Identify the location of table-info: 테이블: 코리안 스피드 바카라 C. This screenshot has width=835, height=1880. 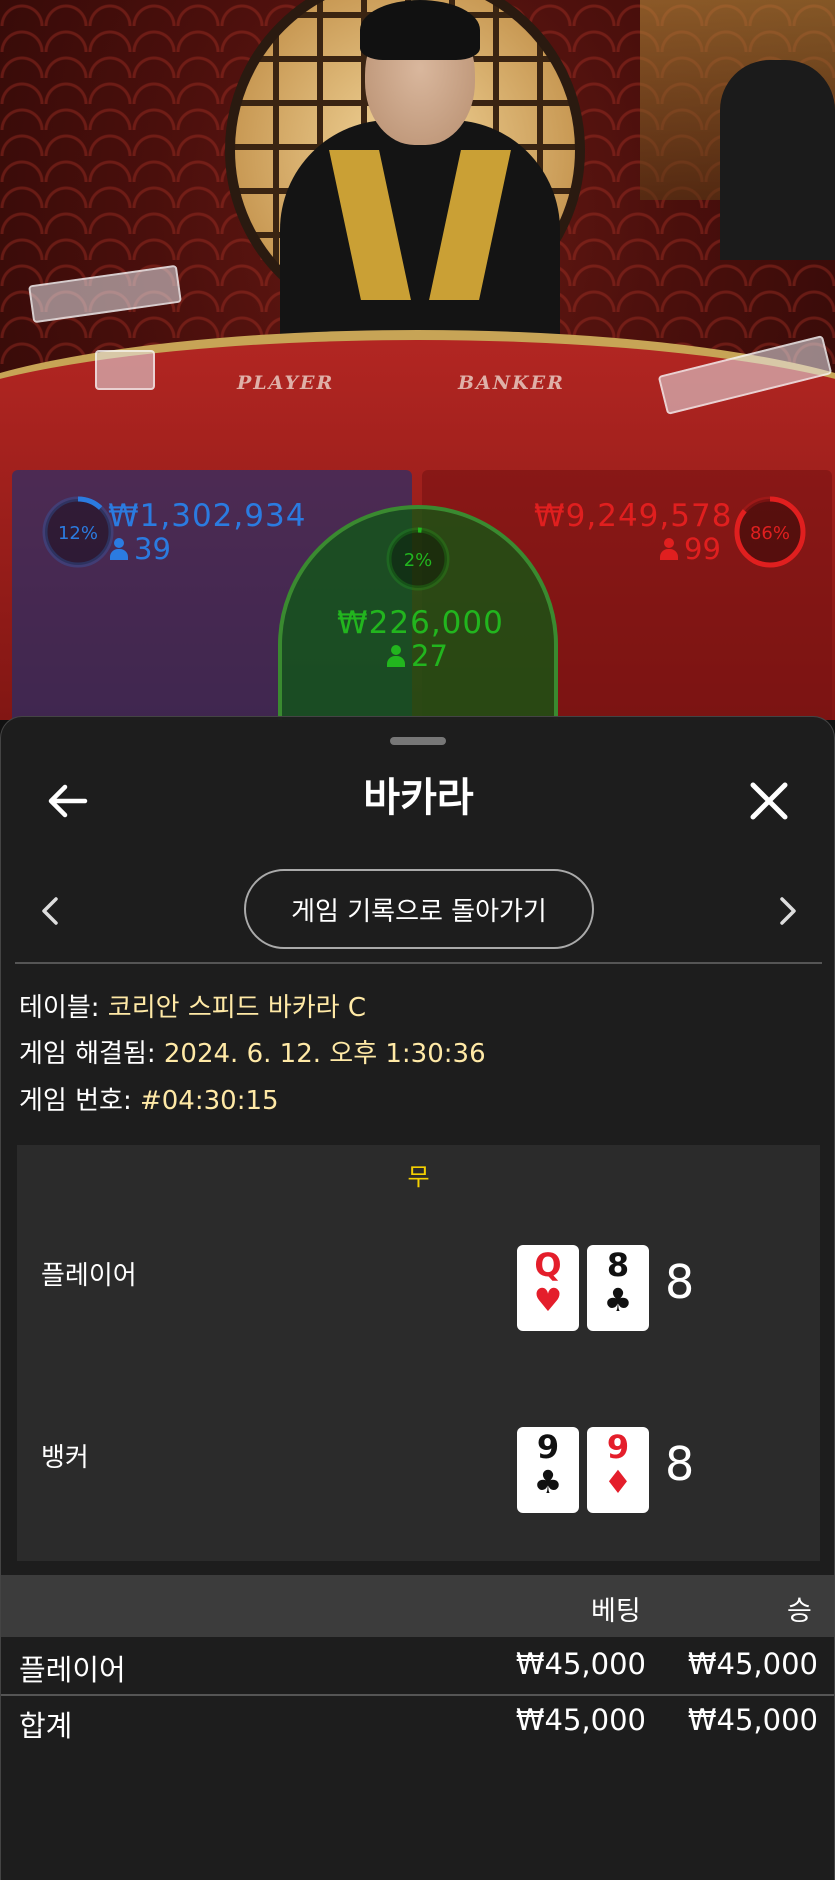
(192, 1005).